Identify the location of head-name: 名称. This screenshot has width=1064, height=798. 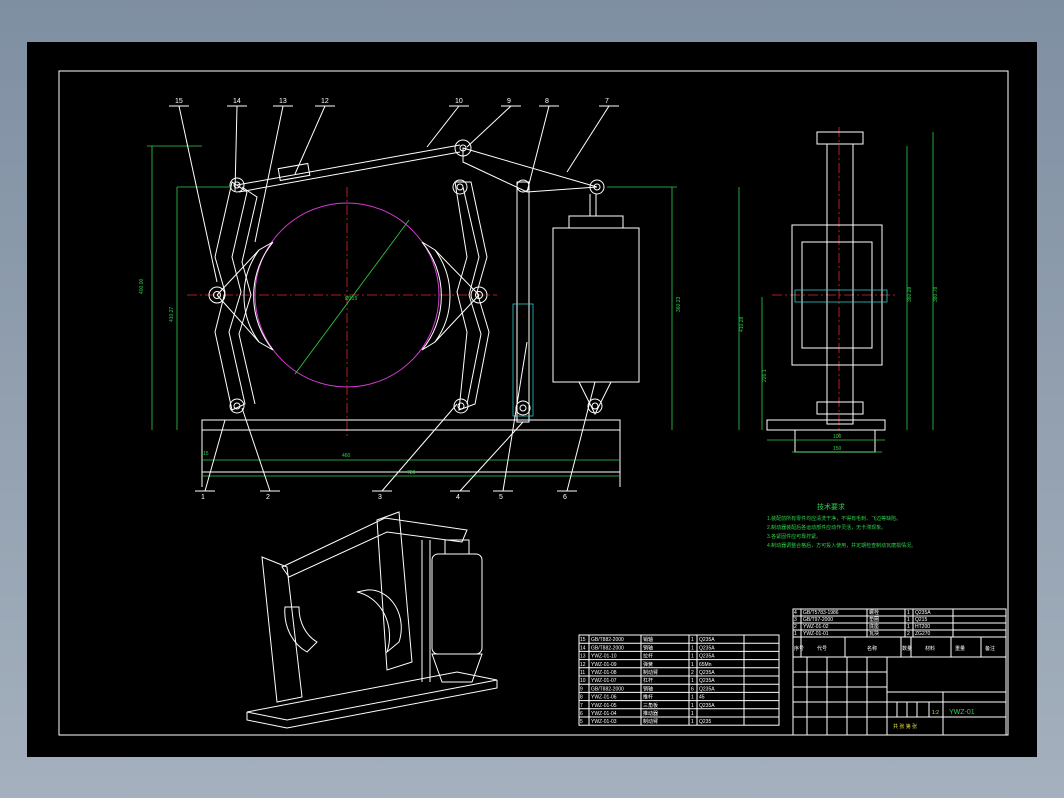
(872, 648).